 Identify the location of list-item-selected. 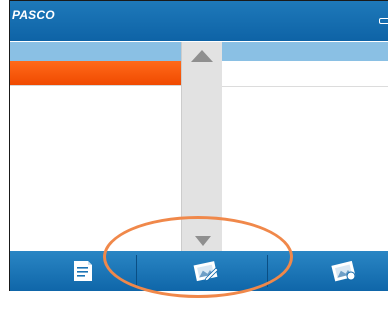
(95, 73).